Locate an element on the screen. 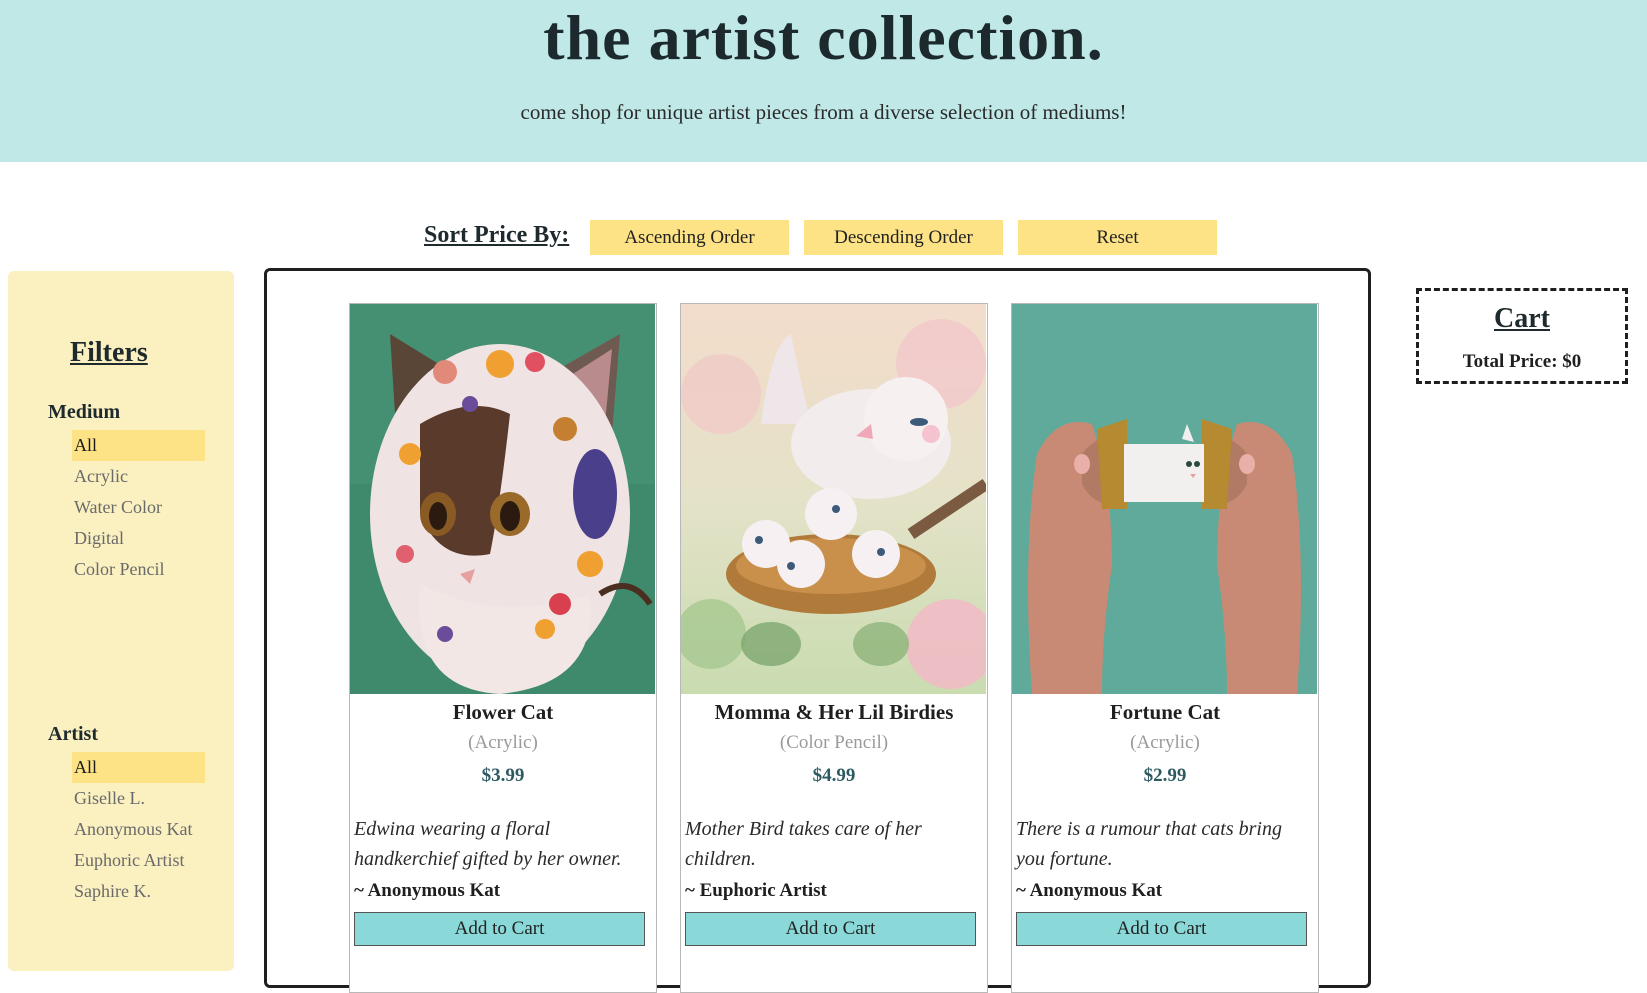 This screenshot has height=993, width=1647. site-title: the artist collection. is located at coordinates (823, 37).